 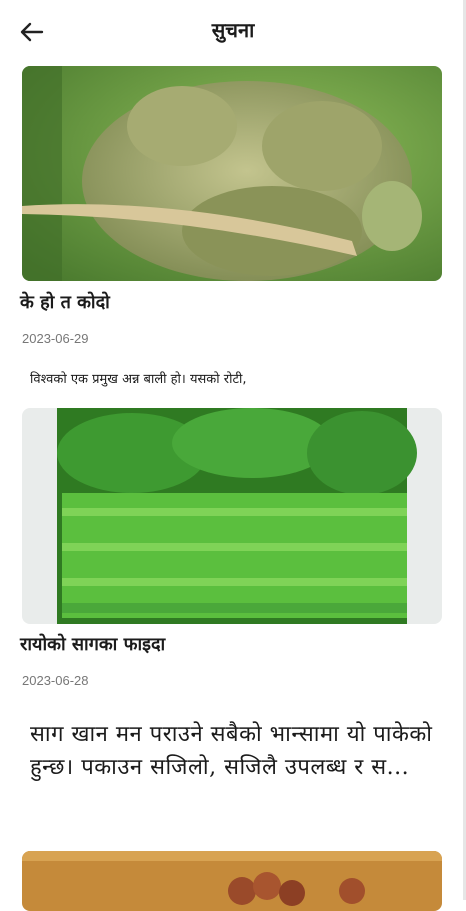 What do you see at coordinates (65, 302) in the screenshot?
I see `article-title: के हो त कोदो` at bounding box center [65, 302].